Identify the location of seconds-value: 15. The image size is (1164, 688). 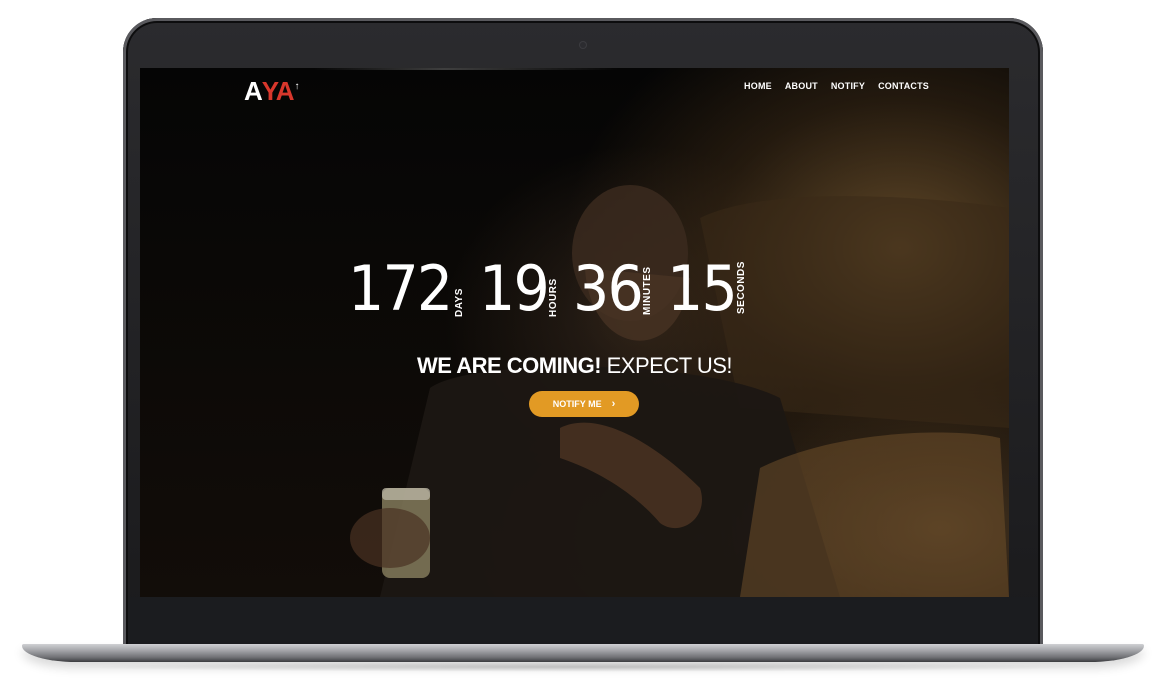
(702, 288).